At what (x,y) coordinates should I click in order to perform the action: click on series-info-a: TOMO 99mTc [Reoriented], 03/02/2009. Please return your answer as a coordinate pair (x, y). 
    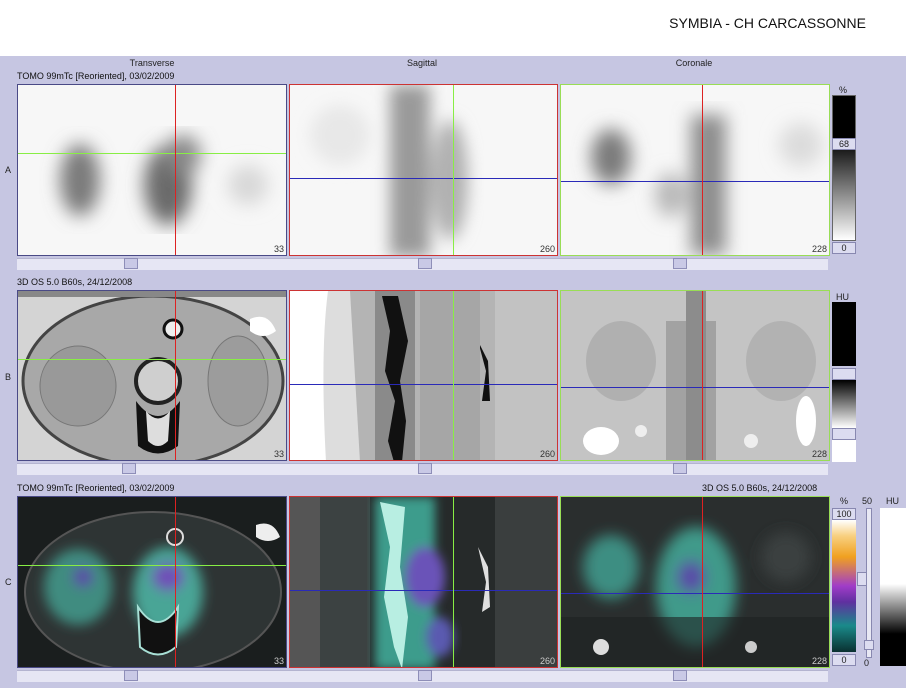
    Looking at the image, I should click on (96, 76).